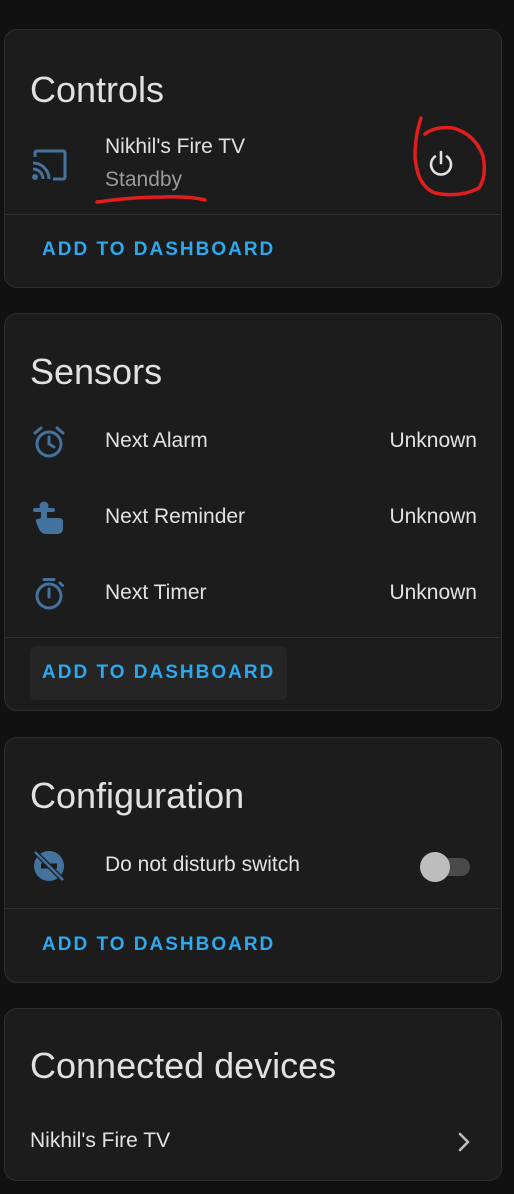 Image resolution: width=514 pixels, height=1194 pixels. I want to click on sensors-add-to-dashboard-button: ADD TO DASHBOARD, so click(159, 673).